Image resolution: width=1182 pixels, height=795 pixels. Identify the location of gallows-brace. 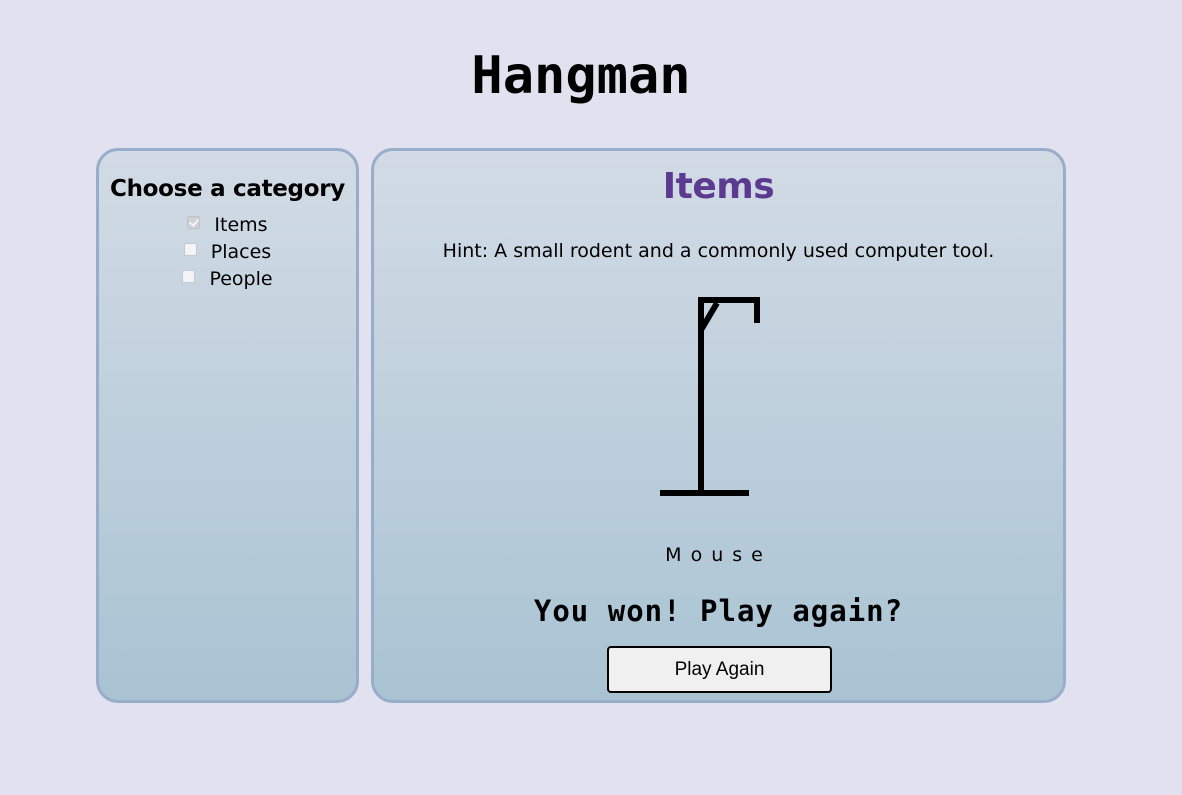
(709, 316).